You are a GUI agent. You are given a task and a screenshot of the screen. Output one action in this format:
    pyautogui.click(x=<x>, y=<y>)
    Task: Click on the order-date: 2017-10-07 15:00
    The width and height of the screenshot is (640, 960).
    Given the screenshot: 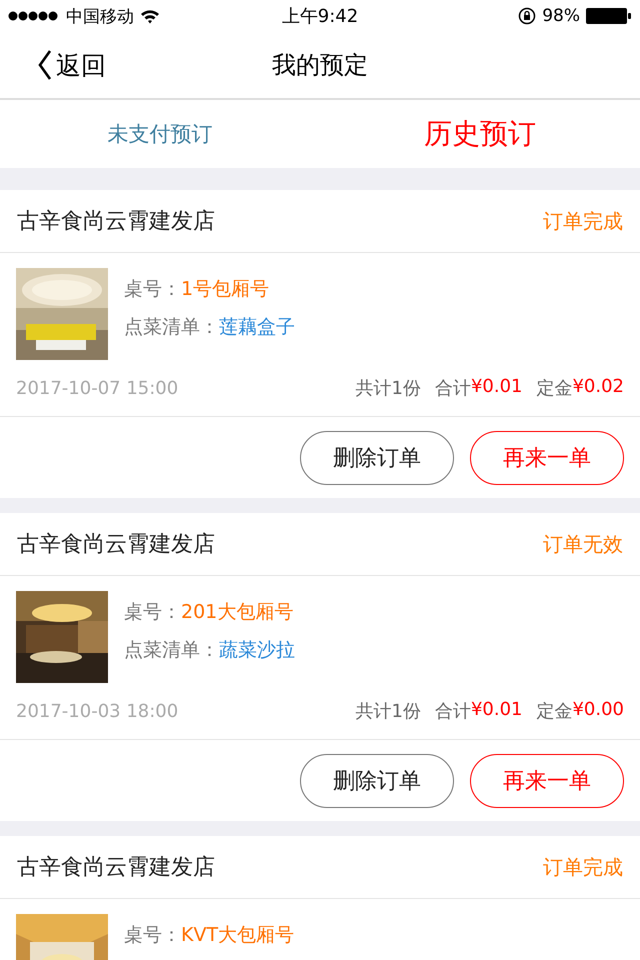 What is the action you would take?
    pyautogui.click(x=97, y=388)
    